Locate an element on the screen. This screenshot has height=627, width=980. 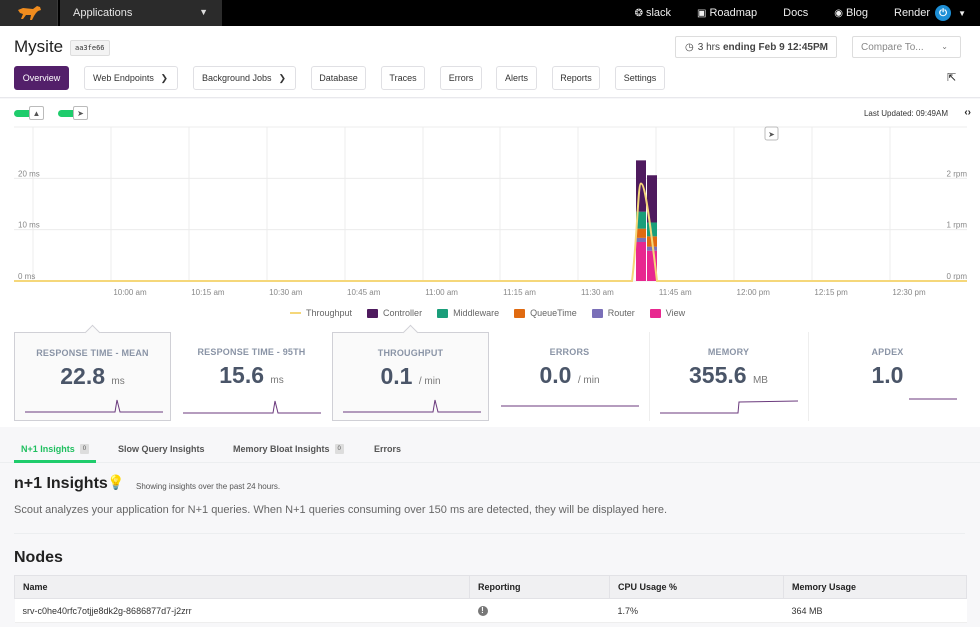
x-tick-label: 12:15 pm is located at coordinates (831, 292).